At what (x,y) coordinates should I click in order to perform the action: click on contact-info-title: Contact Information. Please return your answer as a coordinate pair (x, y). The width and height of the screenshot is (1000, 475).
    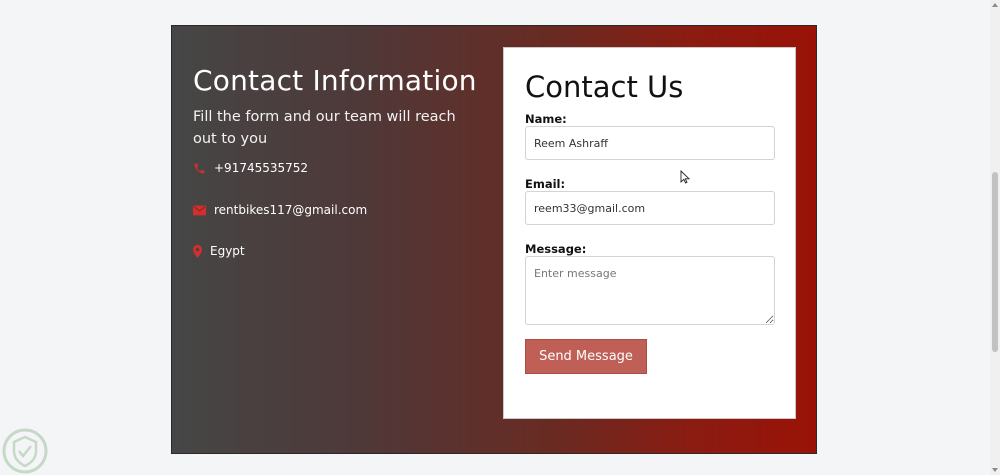
    Looking at the image, I should click on (335, 80).